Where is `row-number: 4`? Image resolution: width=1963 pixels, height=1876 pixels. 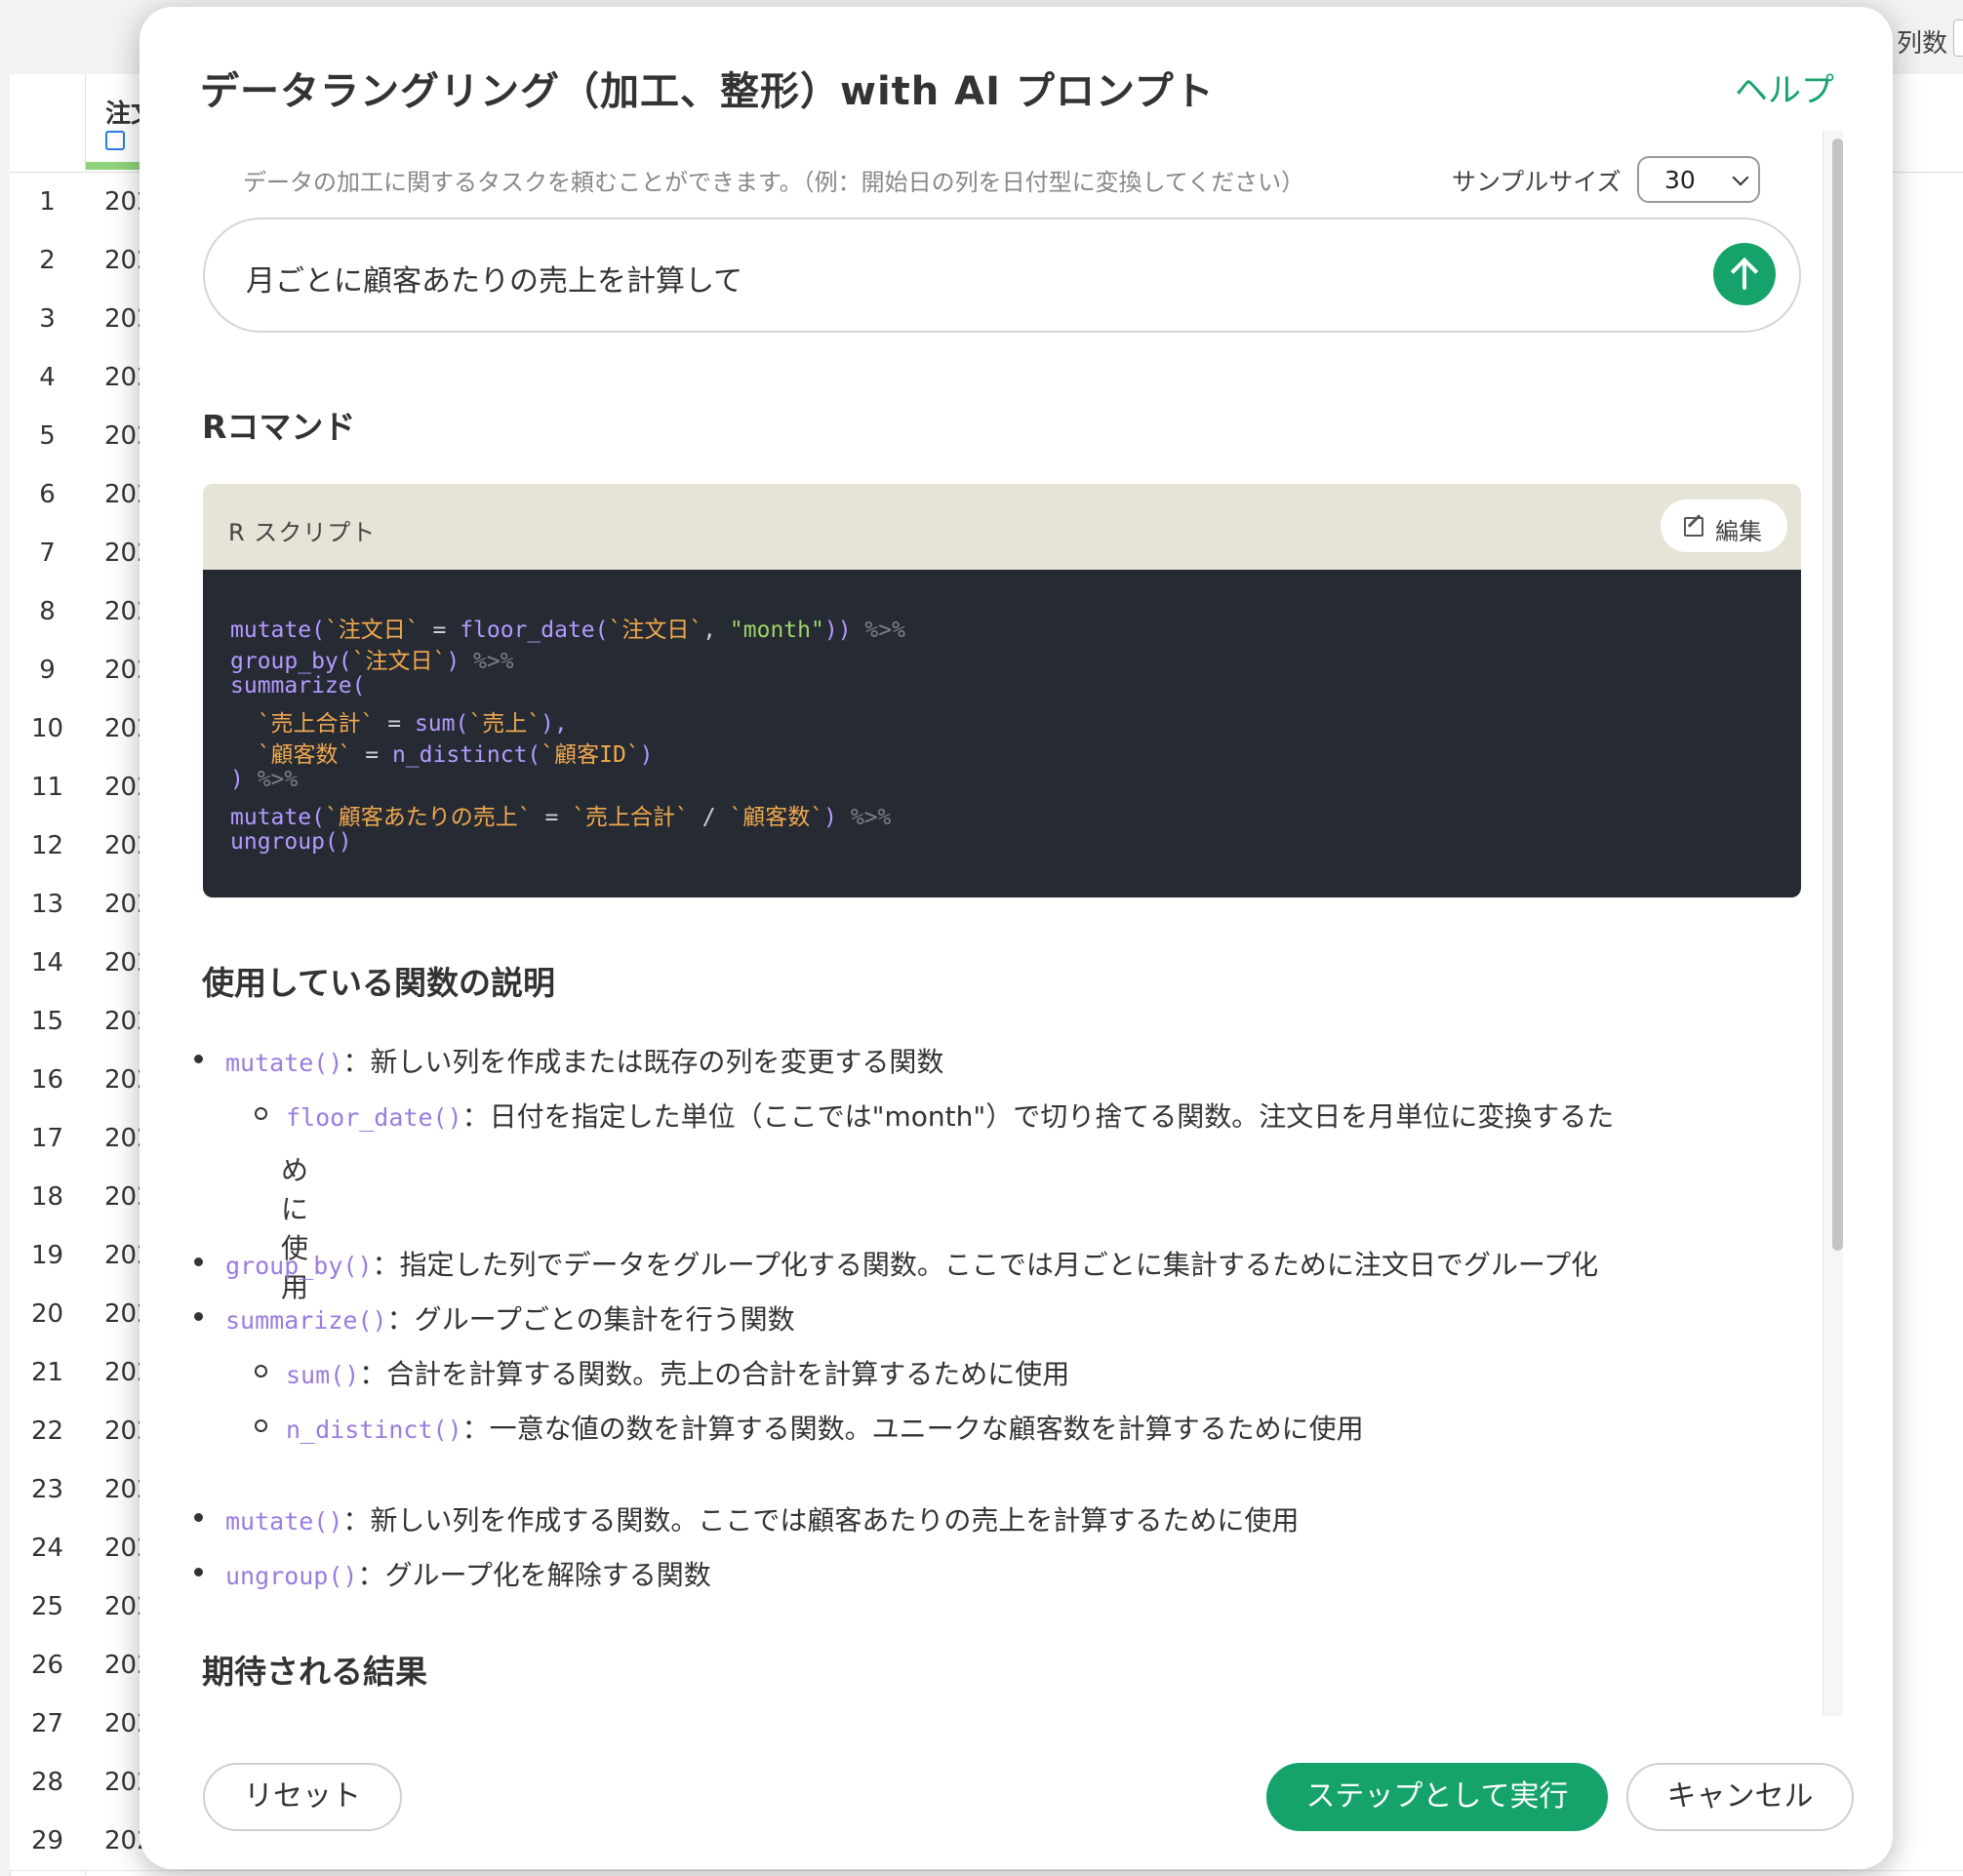
row-number: 4 is located at coordinates (47, 377).